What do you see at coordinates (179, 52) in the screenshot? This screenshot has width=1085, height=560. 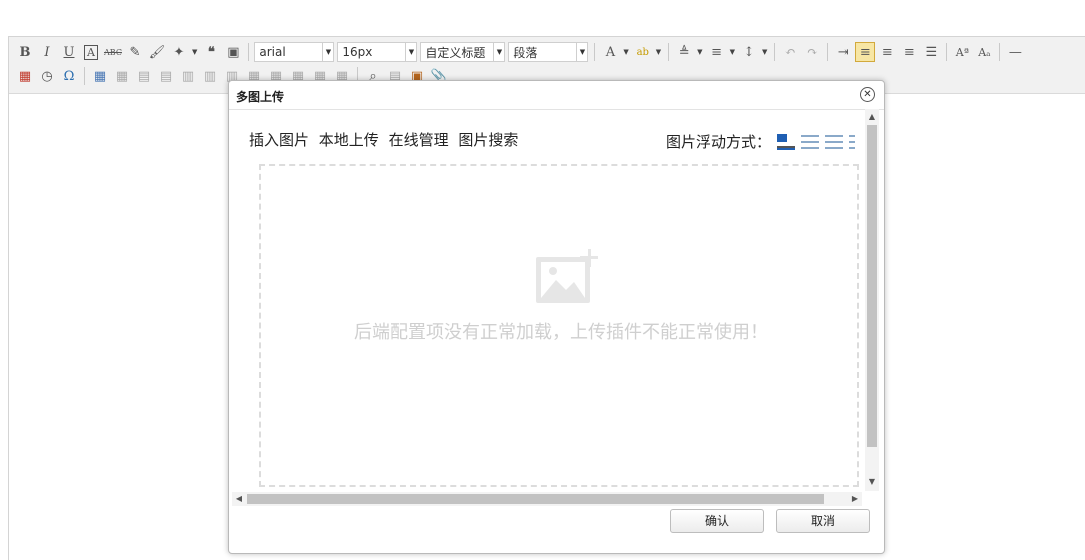 I see `magic-wand-icon: ✦` at bounding box center [179, 52].